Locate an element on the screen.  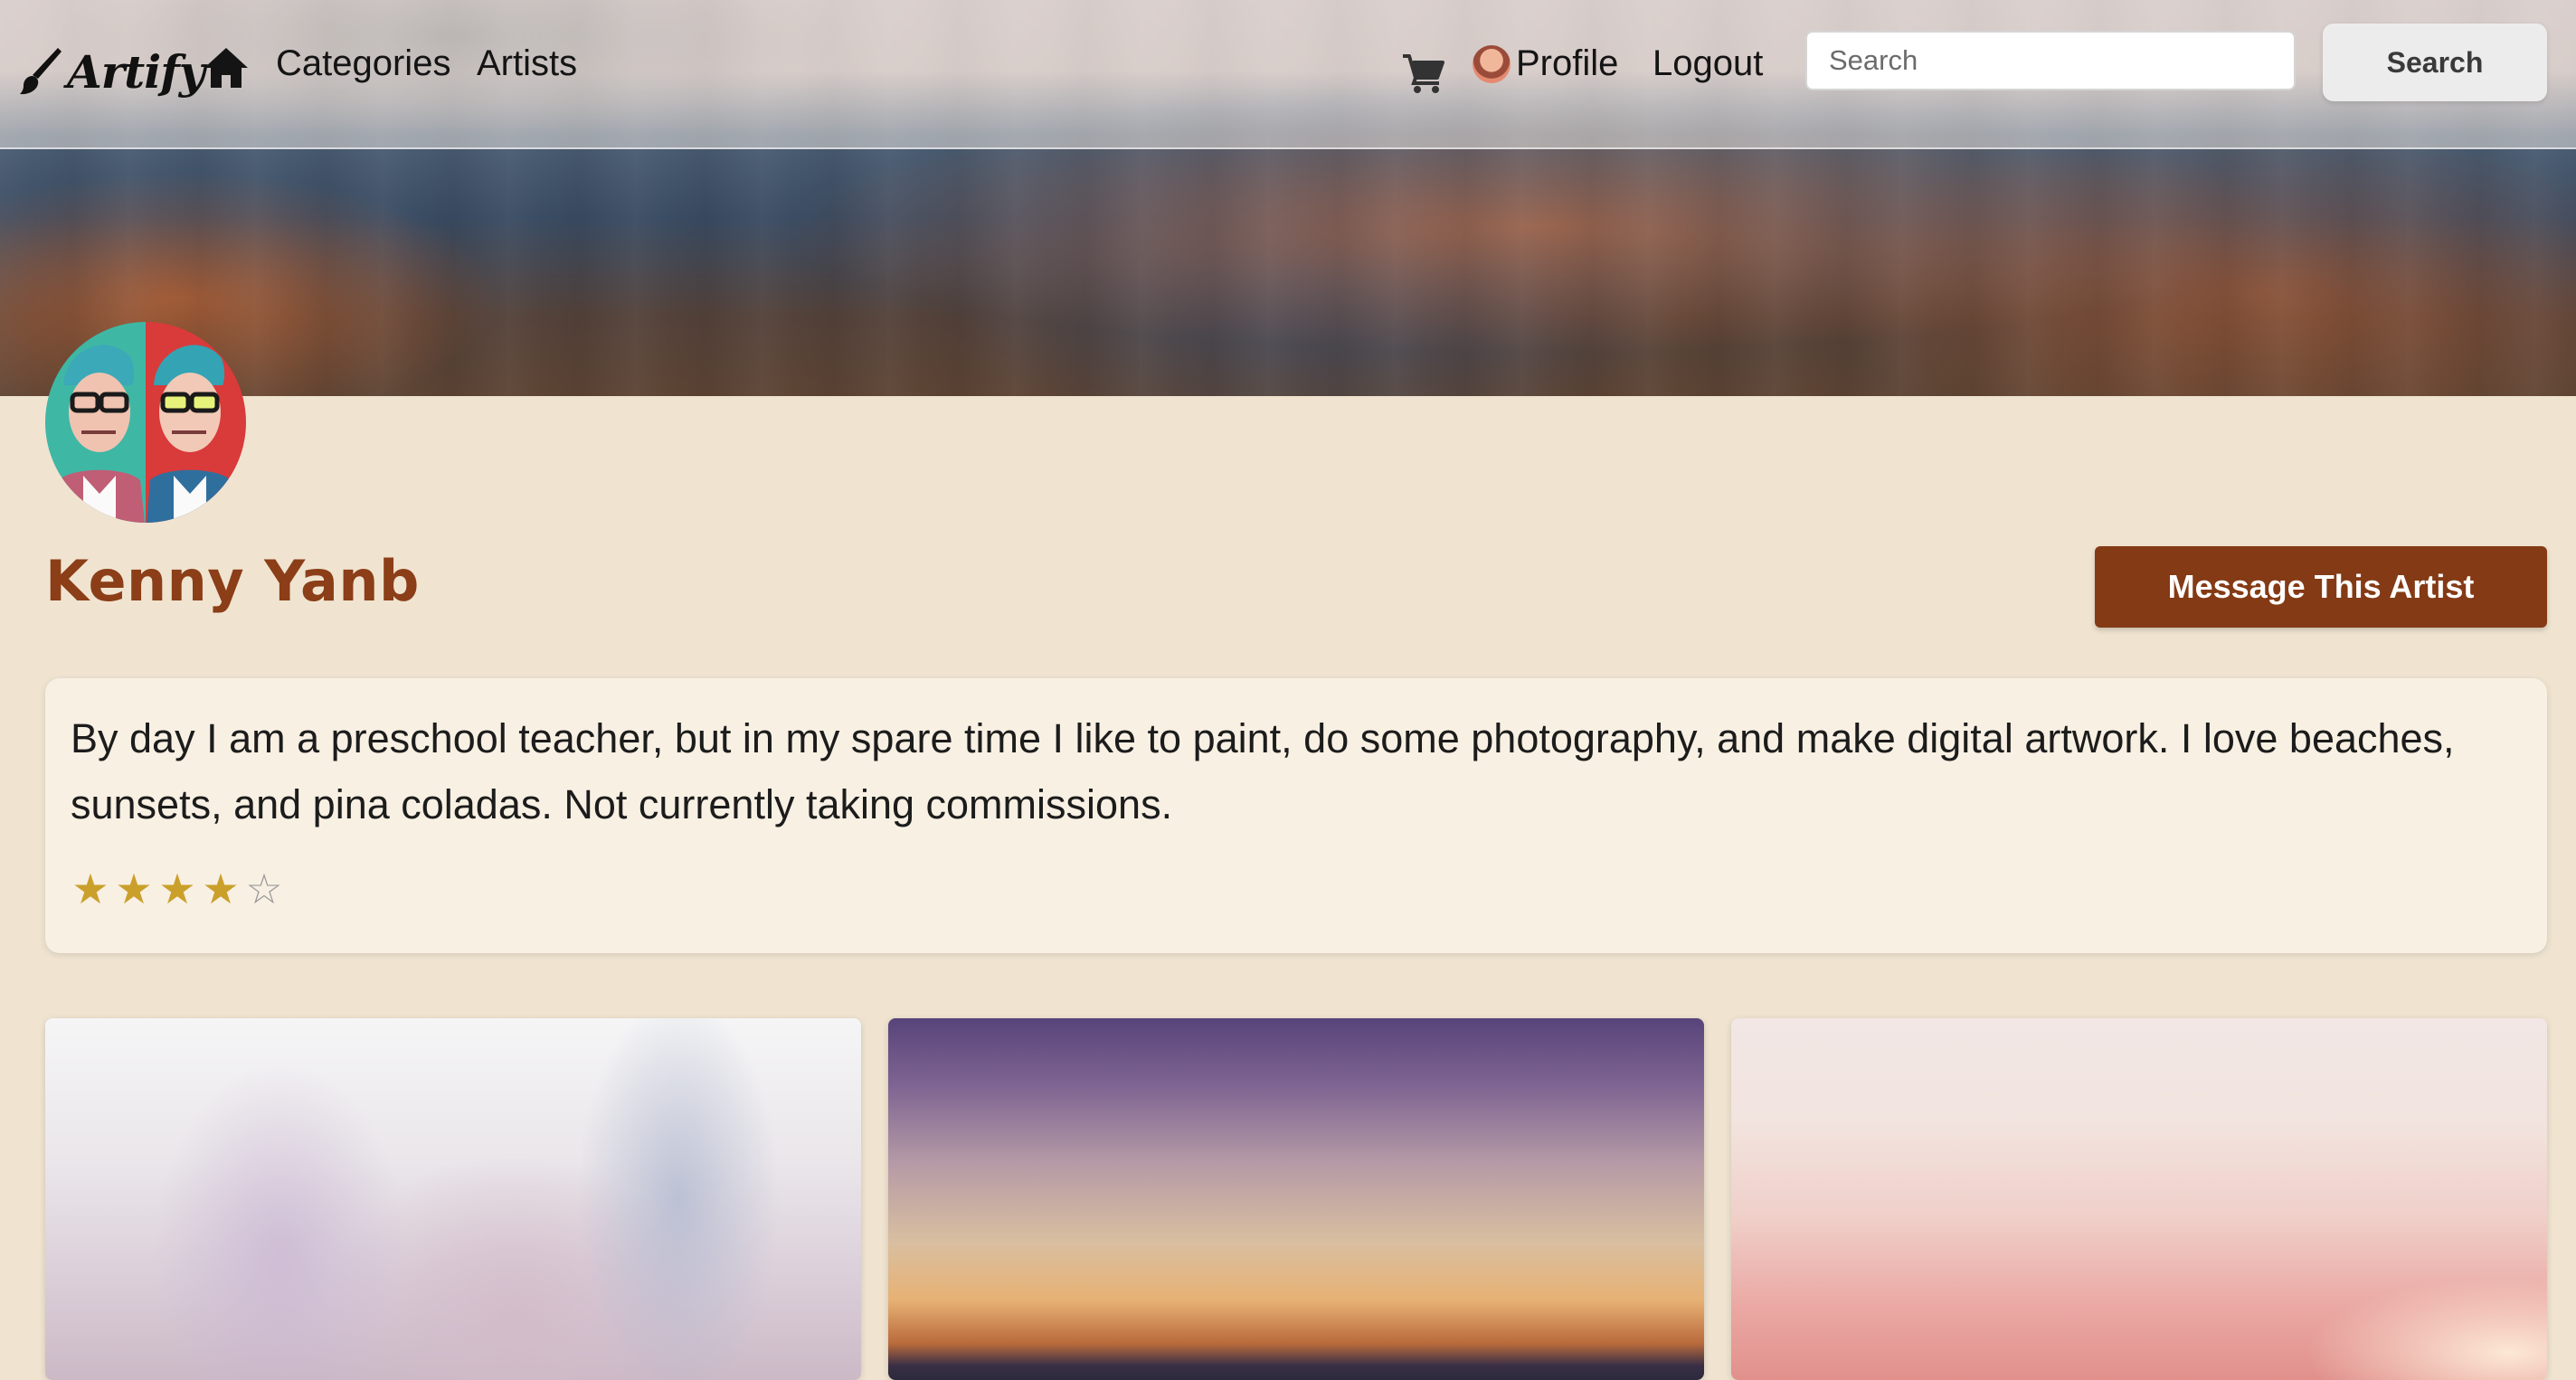
nav-profile-link: Profile is located at coordinates (1546, 64).